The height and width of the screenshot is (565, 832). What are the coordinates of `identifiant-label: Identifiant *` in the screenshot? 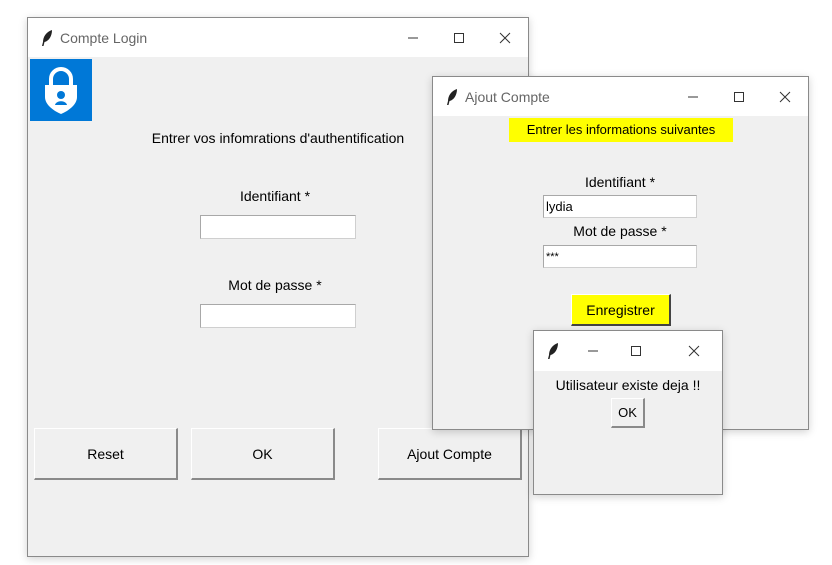 It's located at (275, 196).